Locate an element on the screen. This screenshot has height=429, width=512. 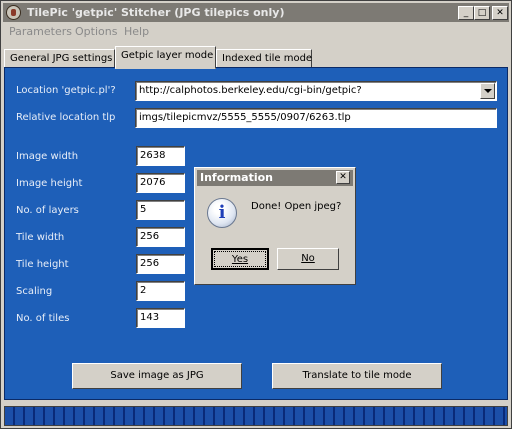
tab-indexed-tile-mode: Indexed tile mode is located at coordinates (264, 59).